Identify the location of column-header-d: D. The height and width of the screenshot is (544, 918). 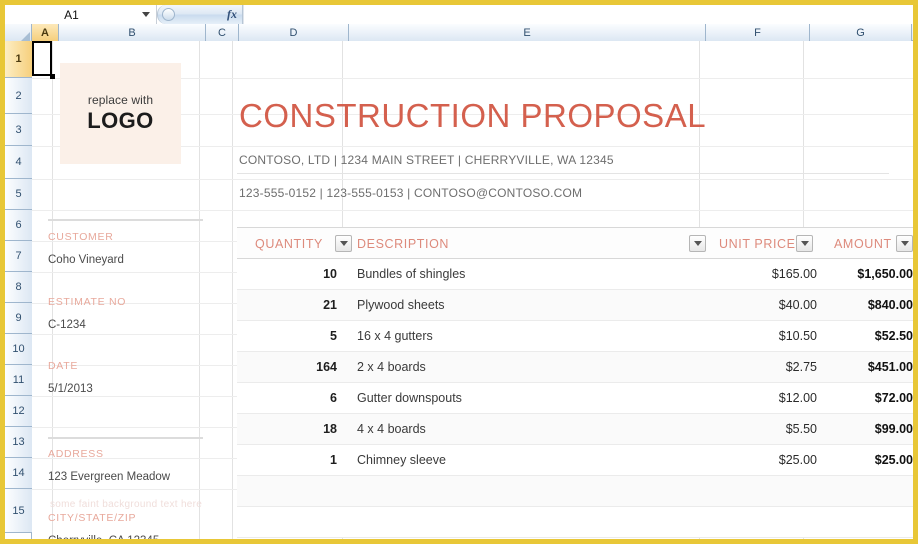
(294, 32).